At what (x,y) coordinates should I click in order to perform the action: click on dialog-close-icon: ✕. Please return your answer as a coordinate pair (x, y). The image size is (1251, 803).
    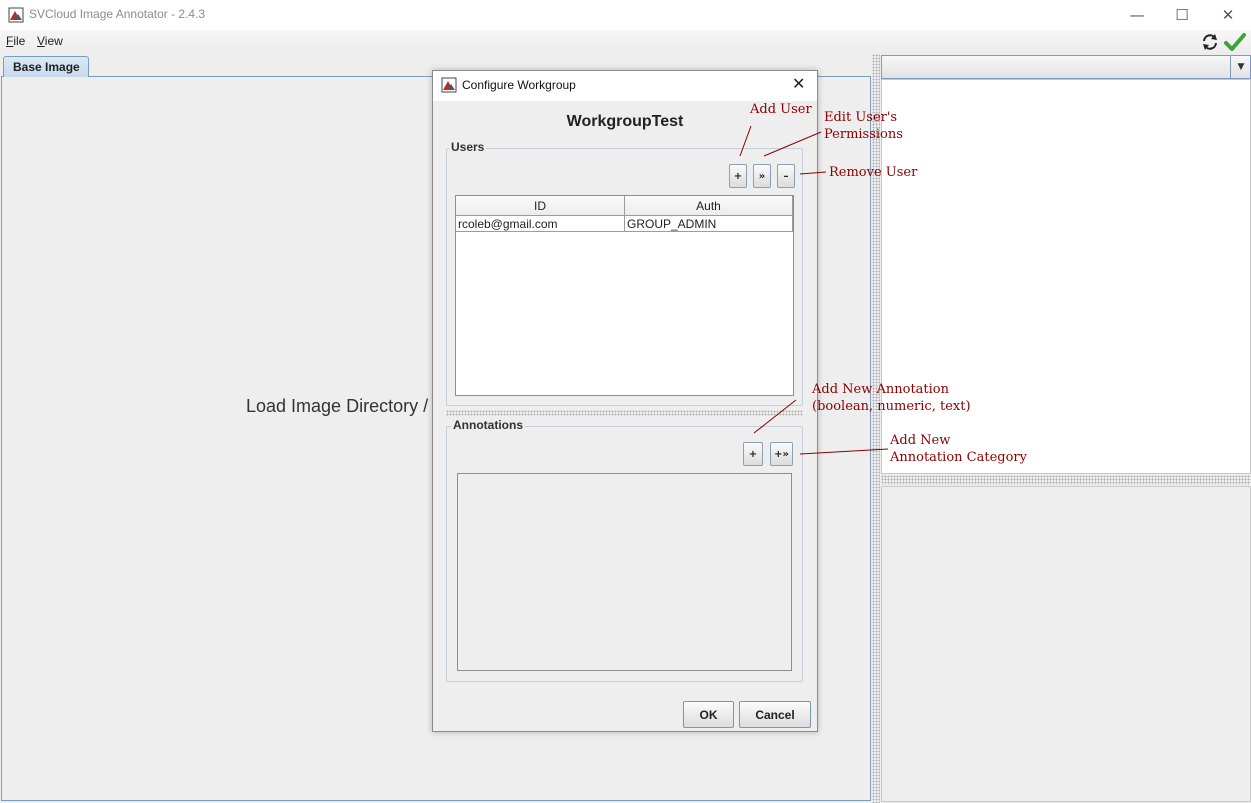
    Looking at the image, I should click on (798, 83).